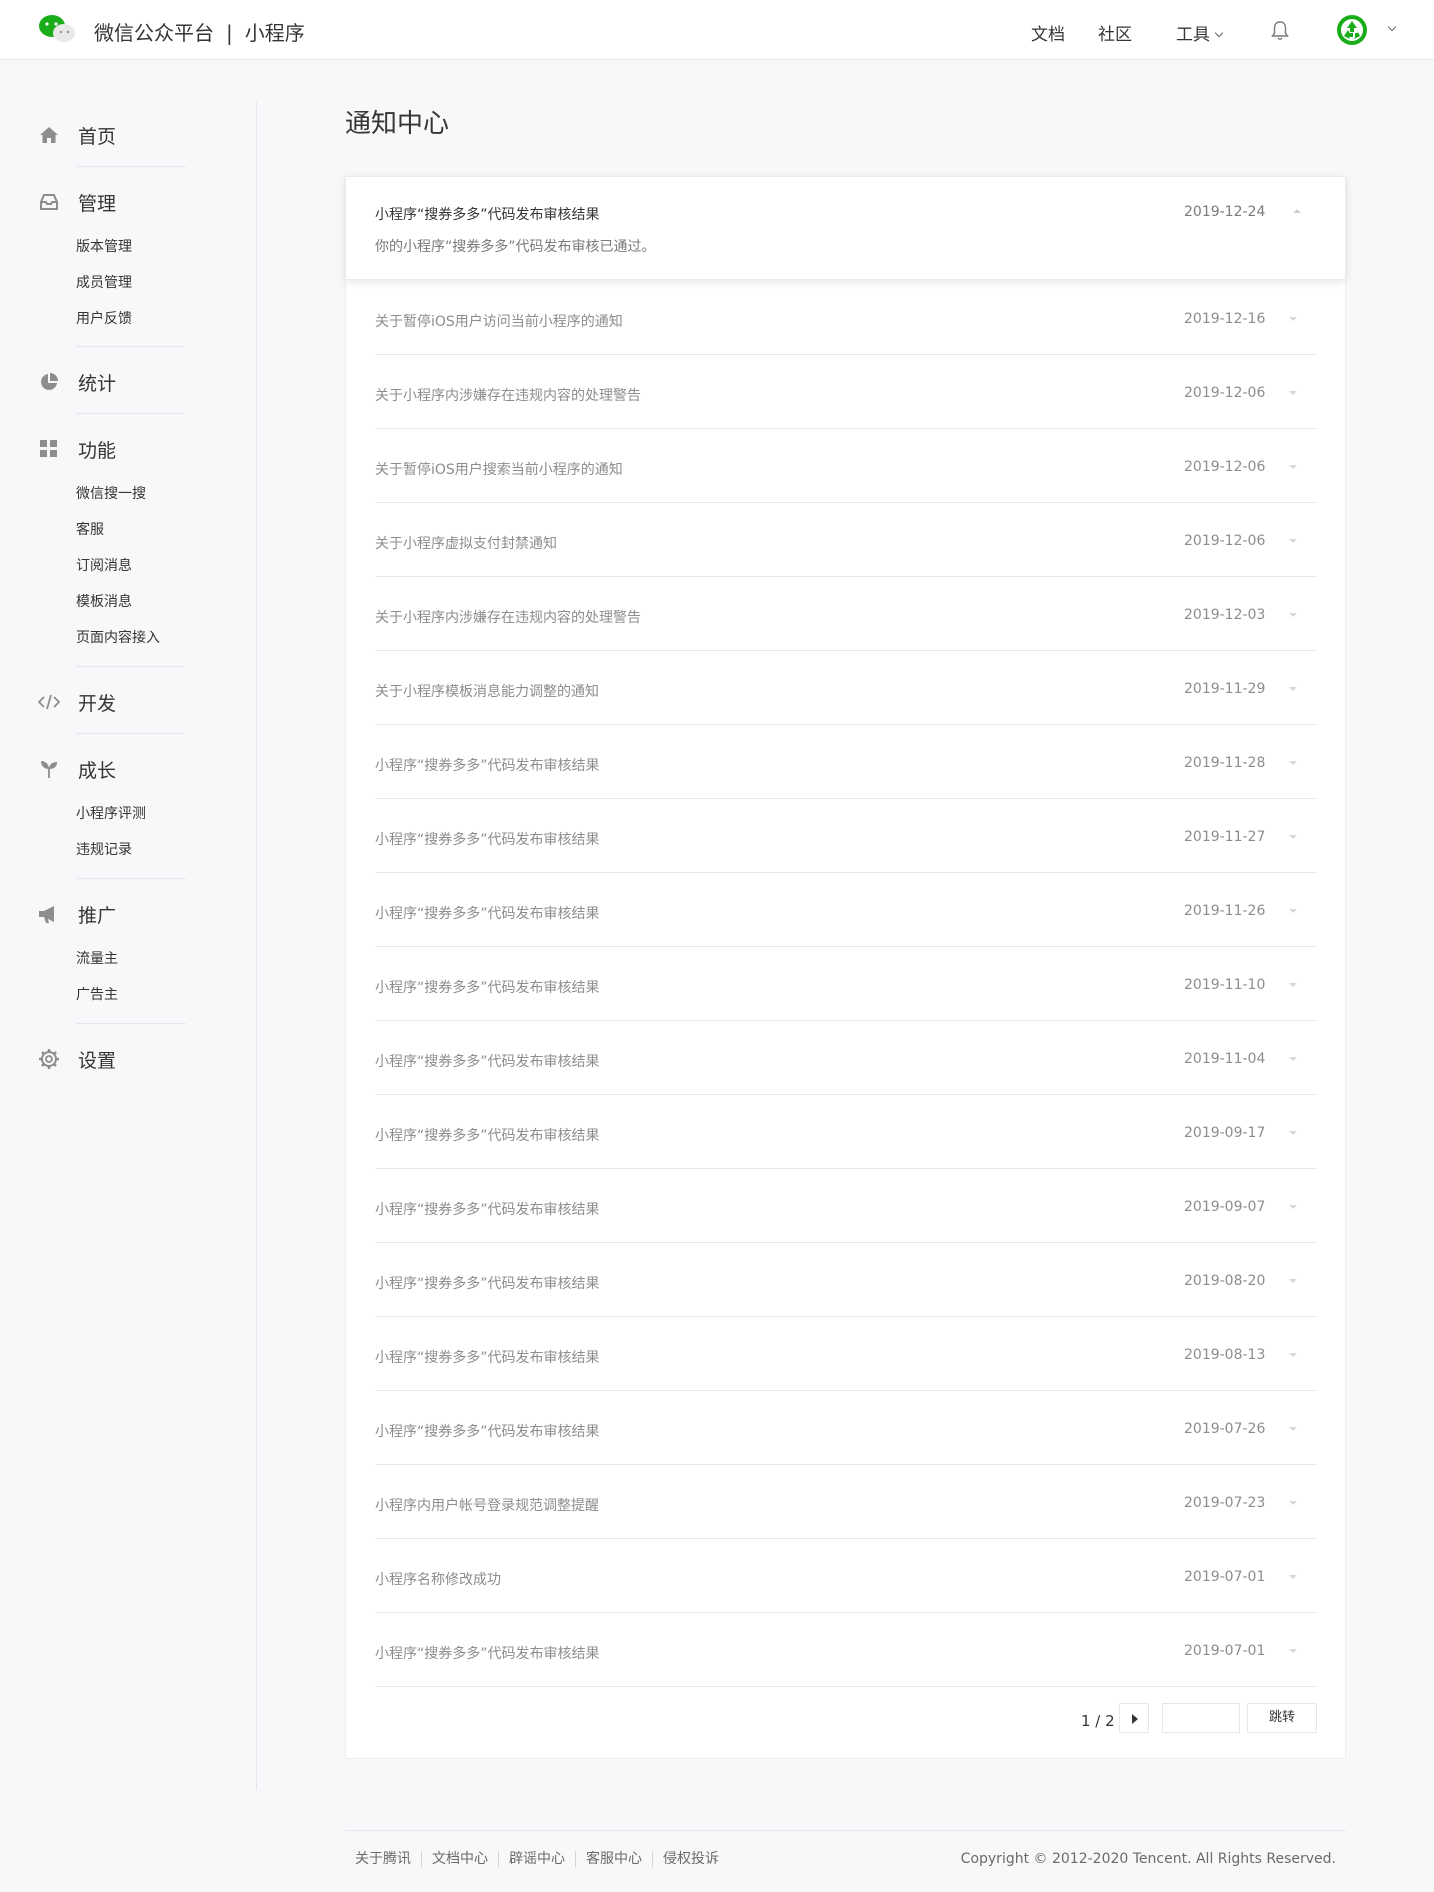 Image resolution: width=1434 pixels, height=1892 pixels. Describe the element at coordinates (846, 1354) in the screenshot. I see `notification-row: 小程序“搜券多多”代码发布审核结果 2019-08-13` at that location.